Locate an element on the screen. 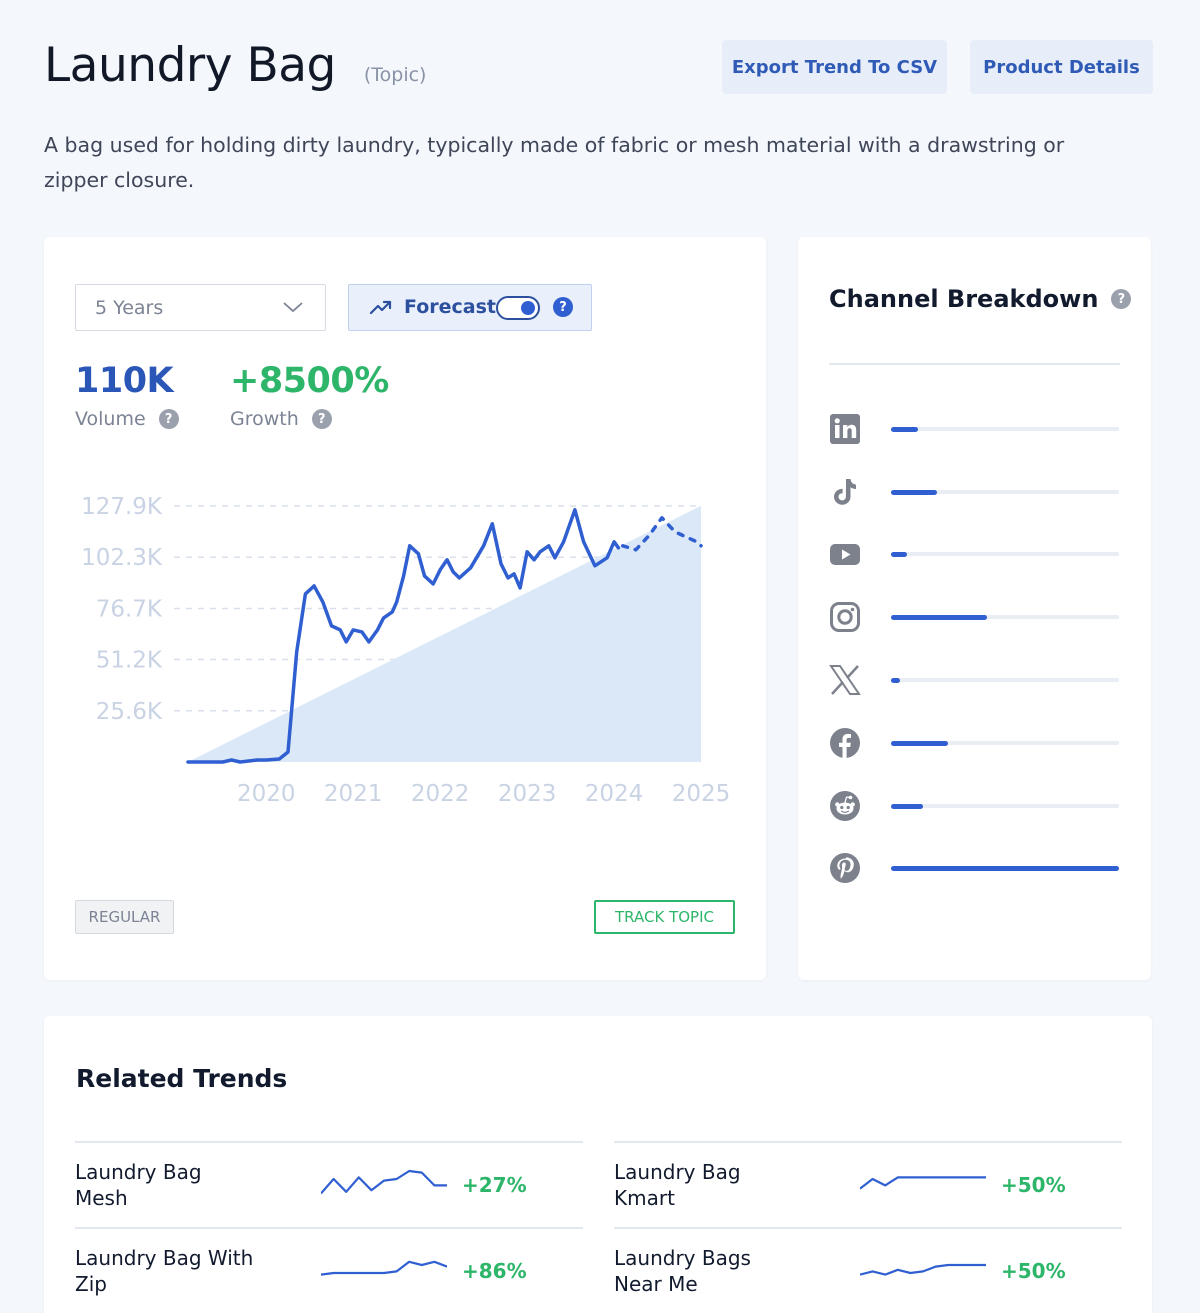 The height and width of the screenshot is (1313, 1200). related-trend-item: Laundry Bag With Zip +86% is located at coordinates (329, 1270).